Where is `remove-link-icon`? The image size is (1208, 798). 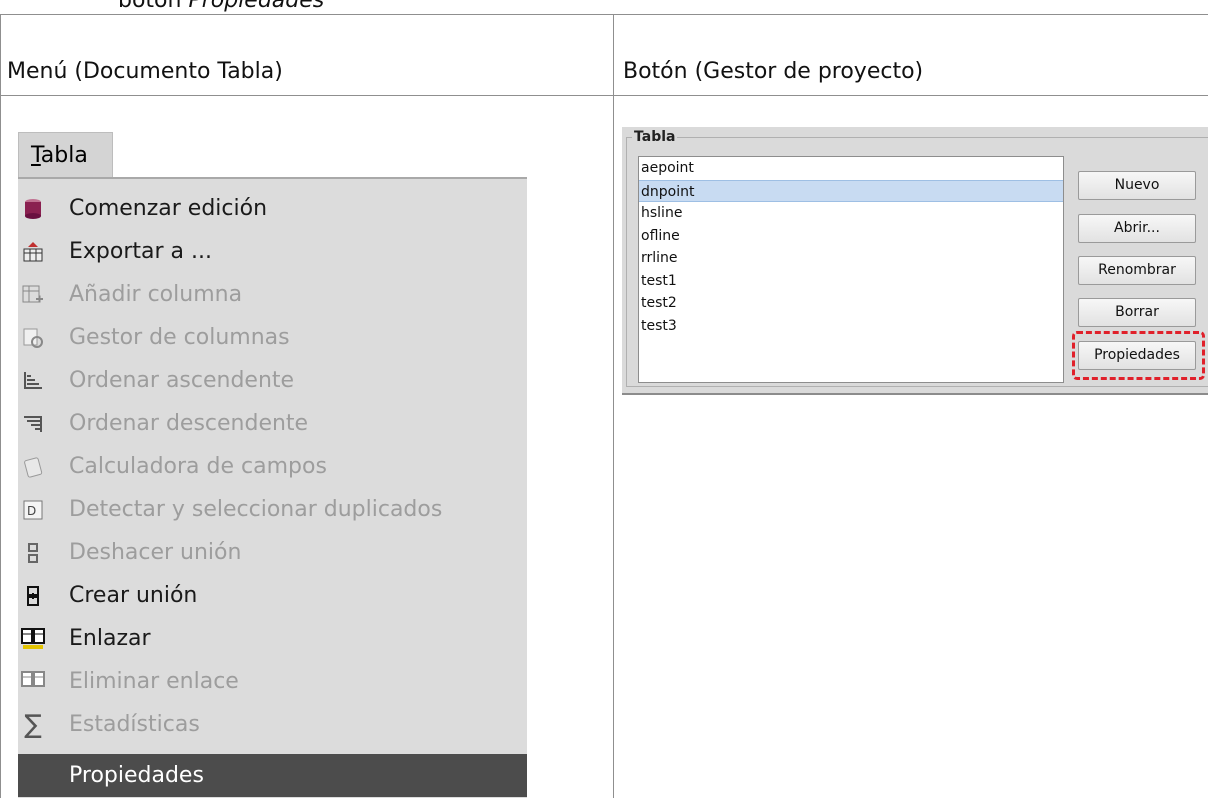 remove-link-icon is located at coordinates (33, 682).